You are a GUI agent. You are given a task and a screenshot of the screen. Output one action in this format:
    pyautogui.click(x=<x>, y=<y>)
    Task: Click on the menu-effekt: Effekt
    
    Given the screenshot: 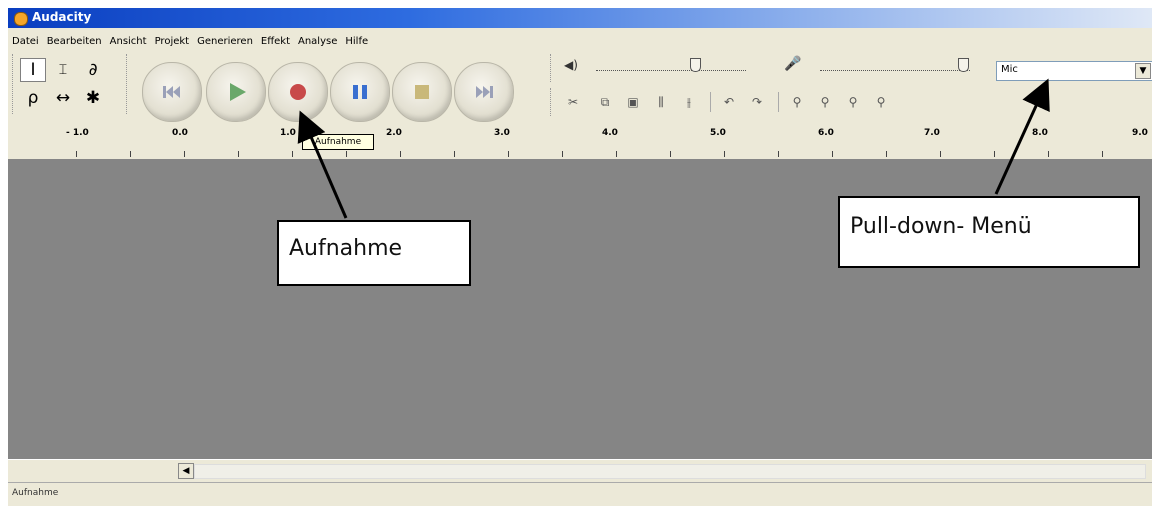 What is the action you would take?
    pyautogui.click(x=275, y=41)
    